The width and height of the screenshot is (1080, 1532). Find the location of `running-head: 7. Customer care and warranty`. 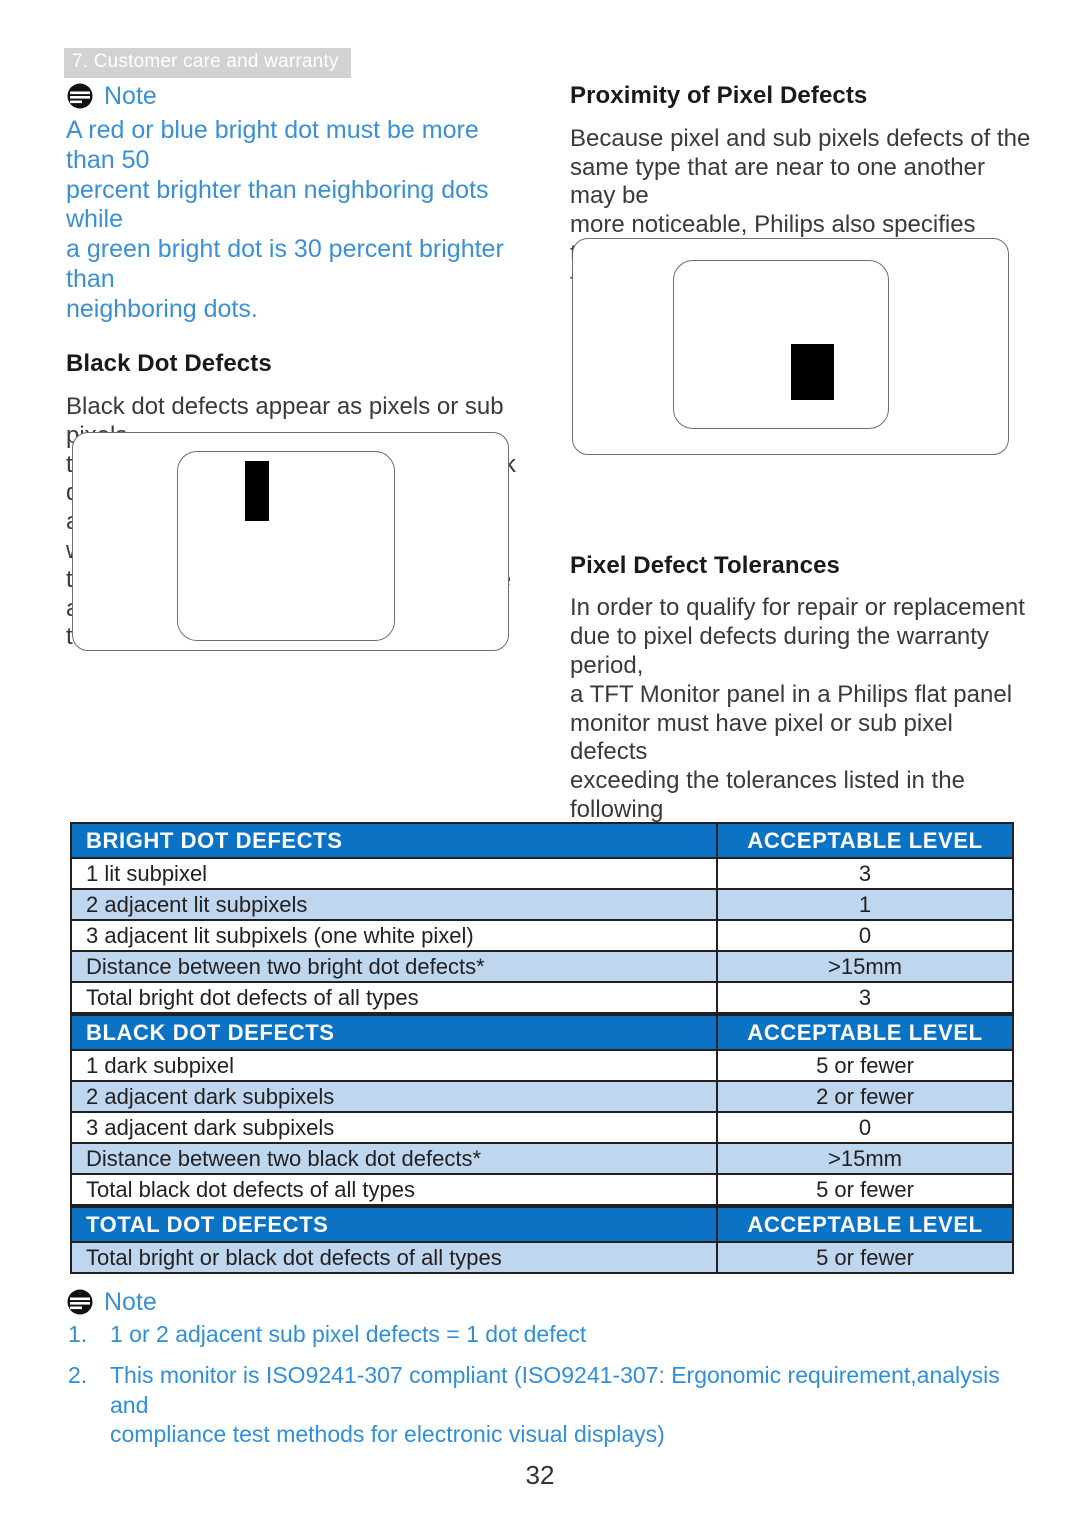

running-head: 7. Customer care and warranty is located at coordinates (207, 63).